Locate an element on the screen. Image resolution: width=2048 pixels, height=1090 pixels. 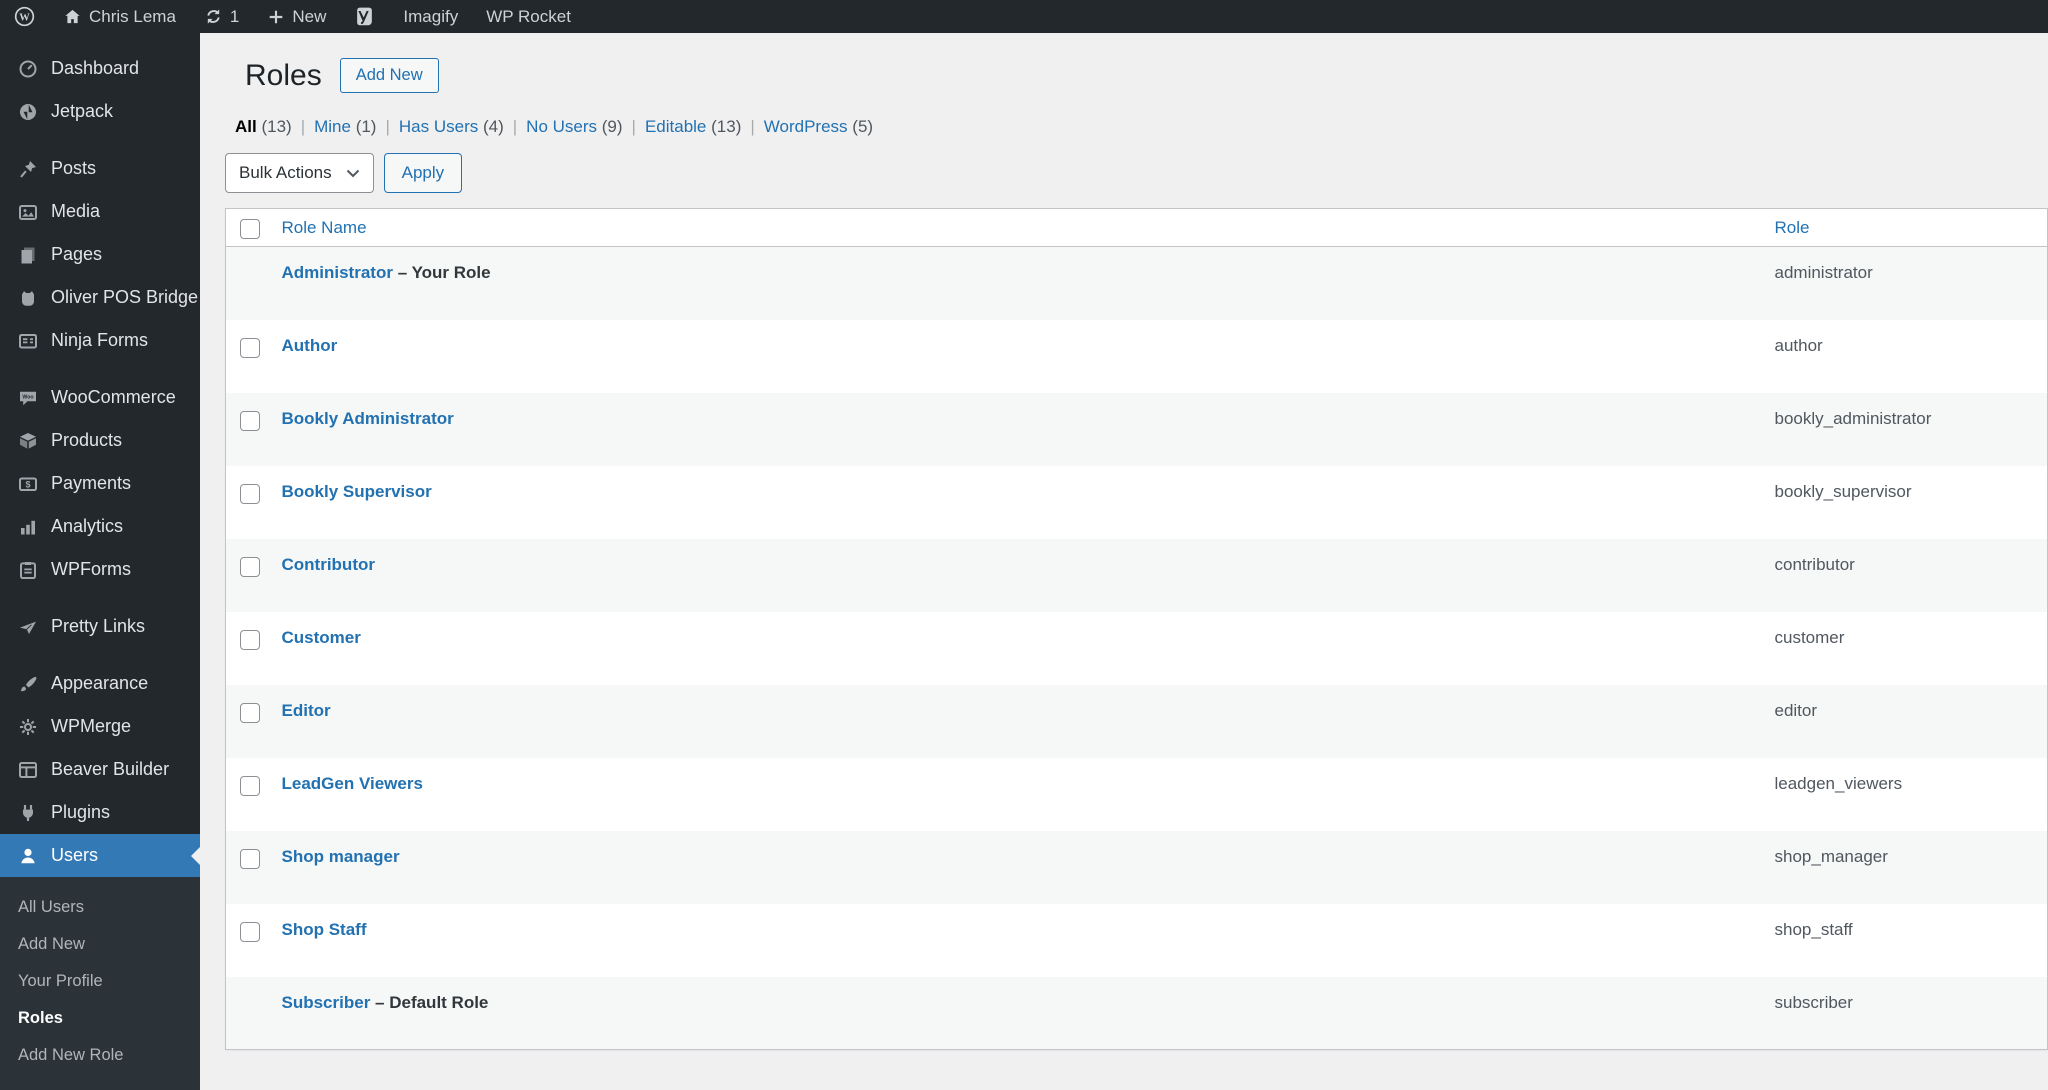
role-slug: editor is located at coordinates (1796, 710).